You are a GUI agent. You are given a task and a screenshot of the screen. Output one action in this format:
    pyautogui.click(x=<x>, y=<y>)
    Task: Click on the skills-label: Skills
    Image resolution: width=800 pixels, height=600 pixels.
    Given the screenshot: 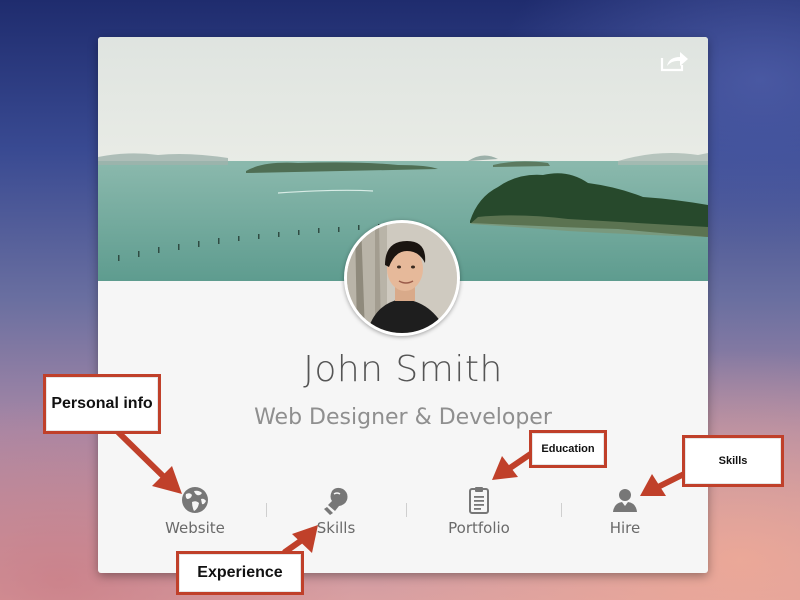 What is the action you would take?
    pyautogui.click(x=336, y=528)
    